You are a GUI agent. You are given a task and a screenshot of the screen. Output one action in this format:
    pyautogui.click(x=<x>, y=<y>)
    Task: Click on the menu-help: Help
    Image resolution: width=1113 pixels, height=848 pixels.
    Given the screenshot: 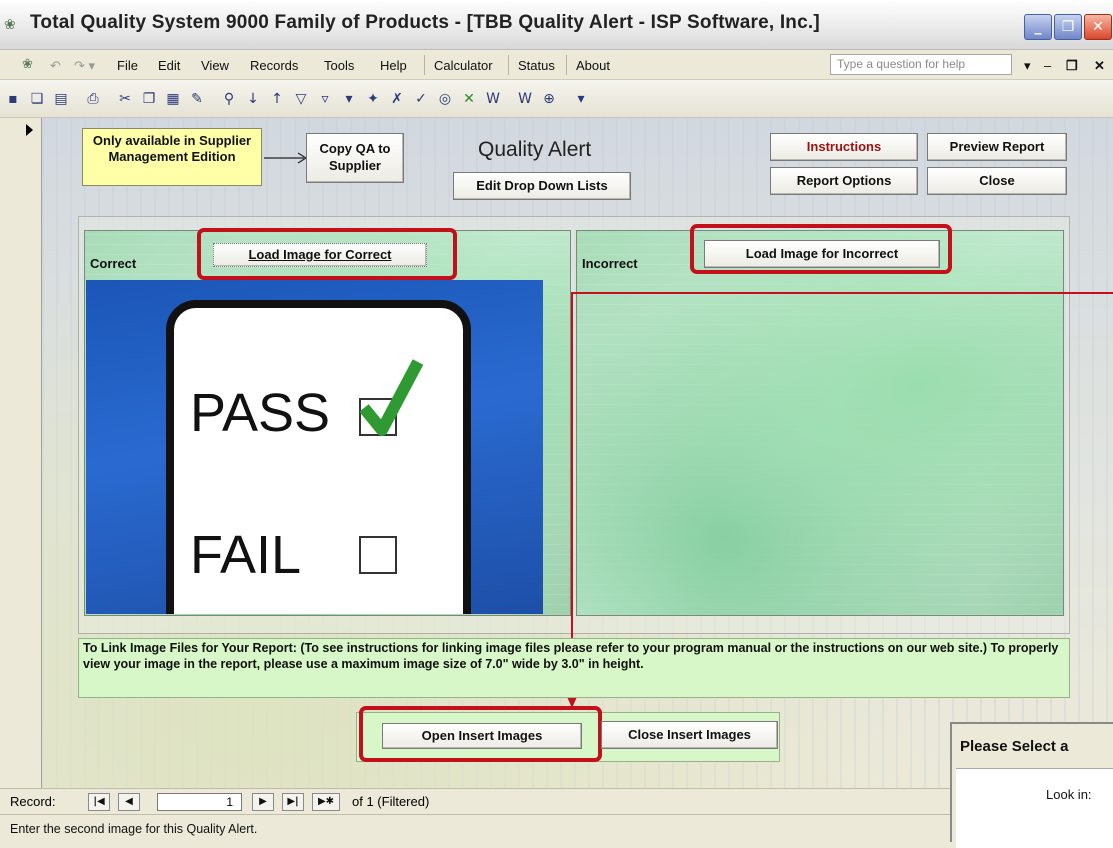 What is the action you would take?
    pyautogui.click(x=393, y=65)
    